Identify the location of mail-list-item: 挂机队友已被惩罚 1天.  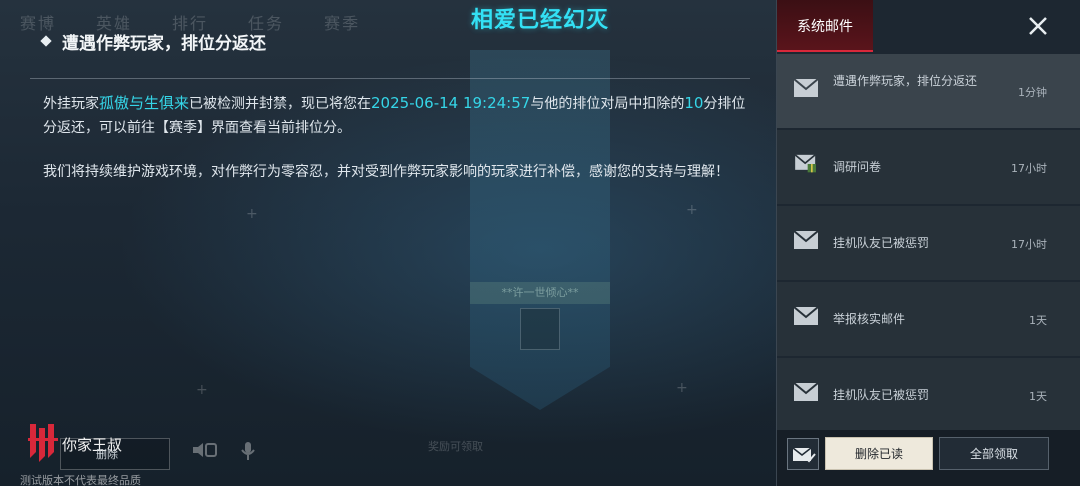
(928, 395).